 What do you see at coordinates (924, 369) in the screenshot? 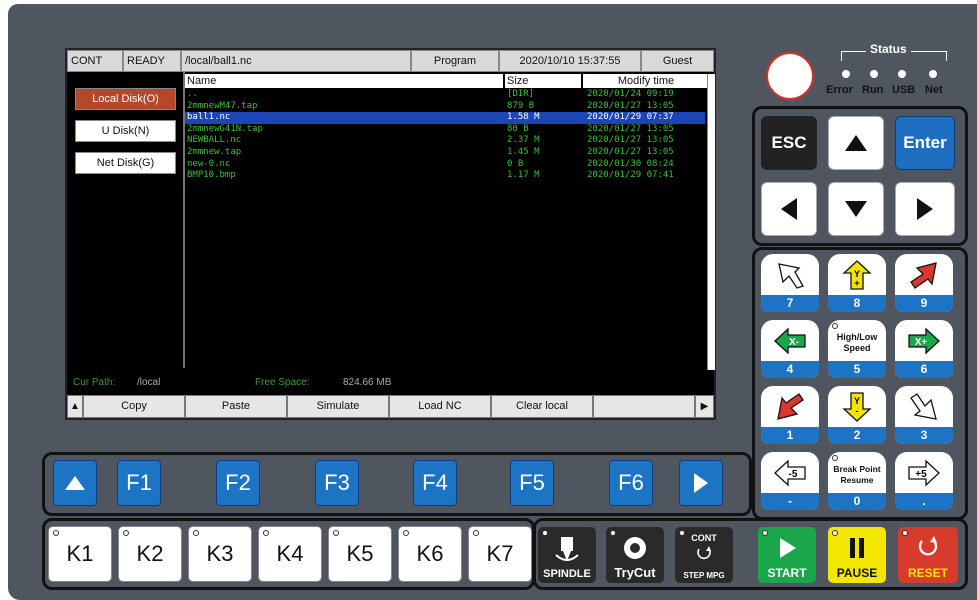
I see `num-key-label: 6` at bounding box center [924, 369].